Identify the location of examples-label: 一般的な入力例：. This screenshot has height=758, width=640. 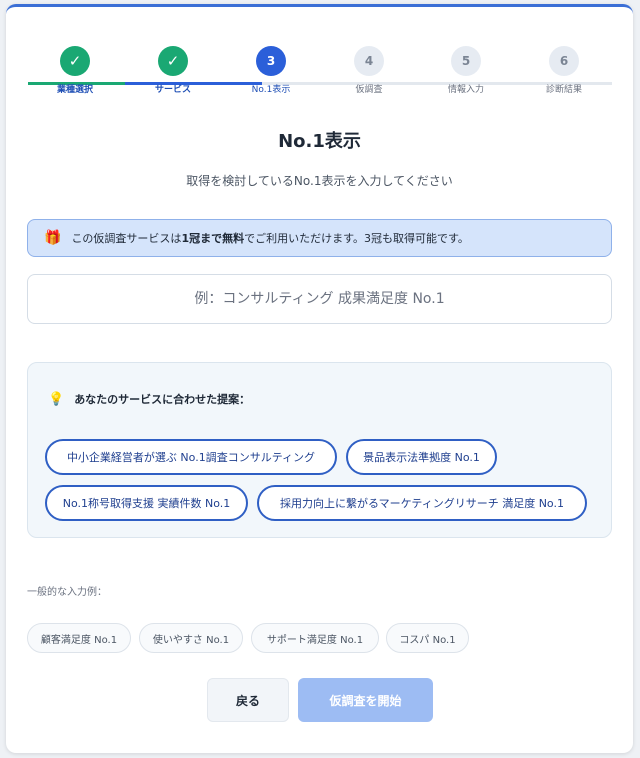
(67, 592).